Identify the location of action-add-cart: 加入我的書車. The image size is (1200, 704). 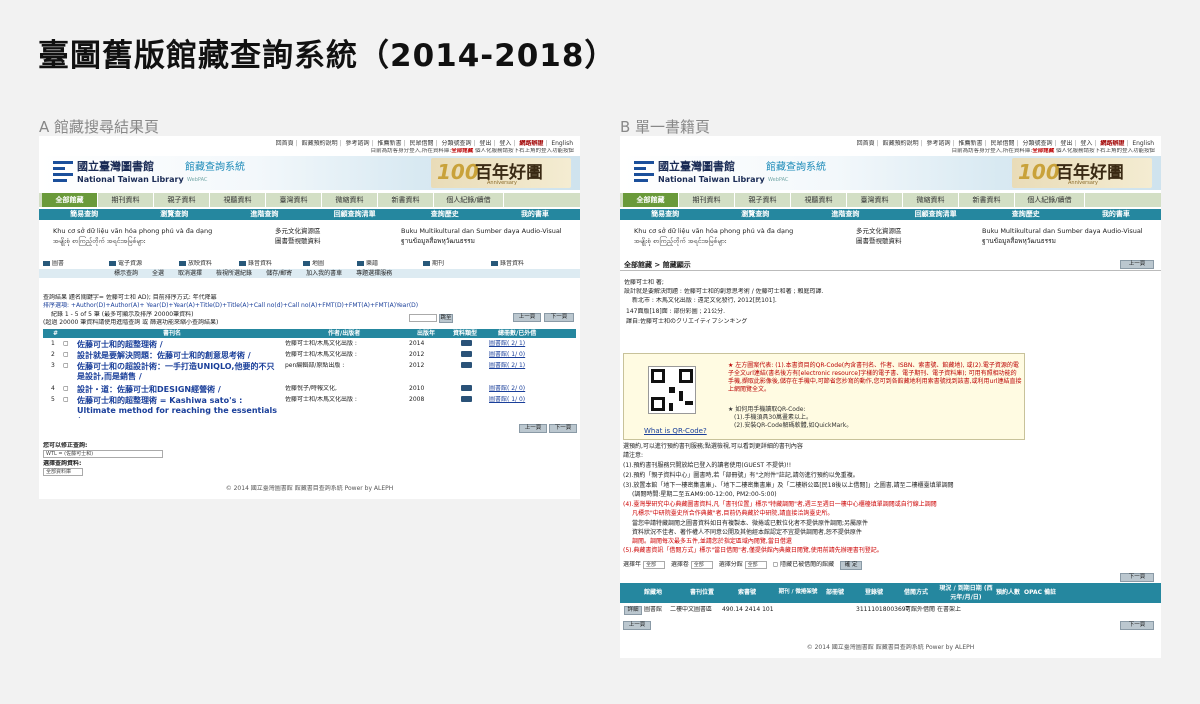
(324, 273).